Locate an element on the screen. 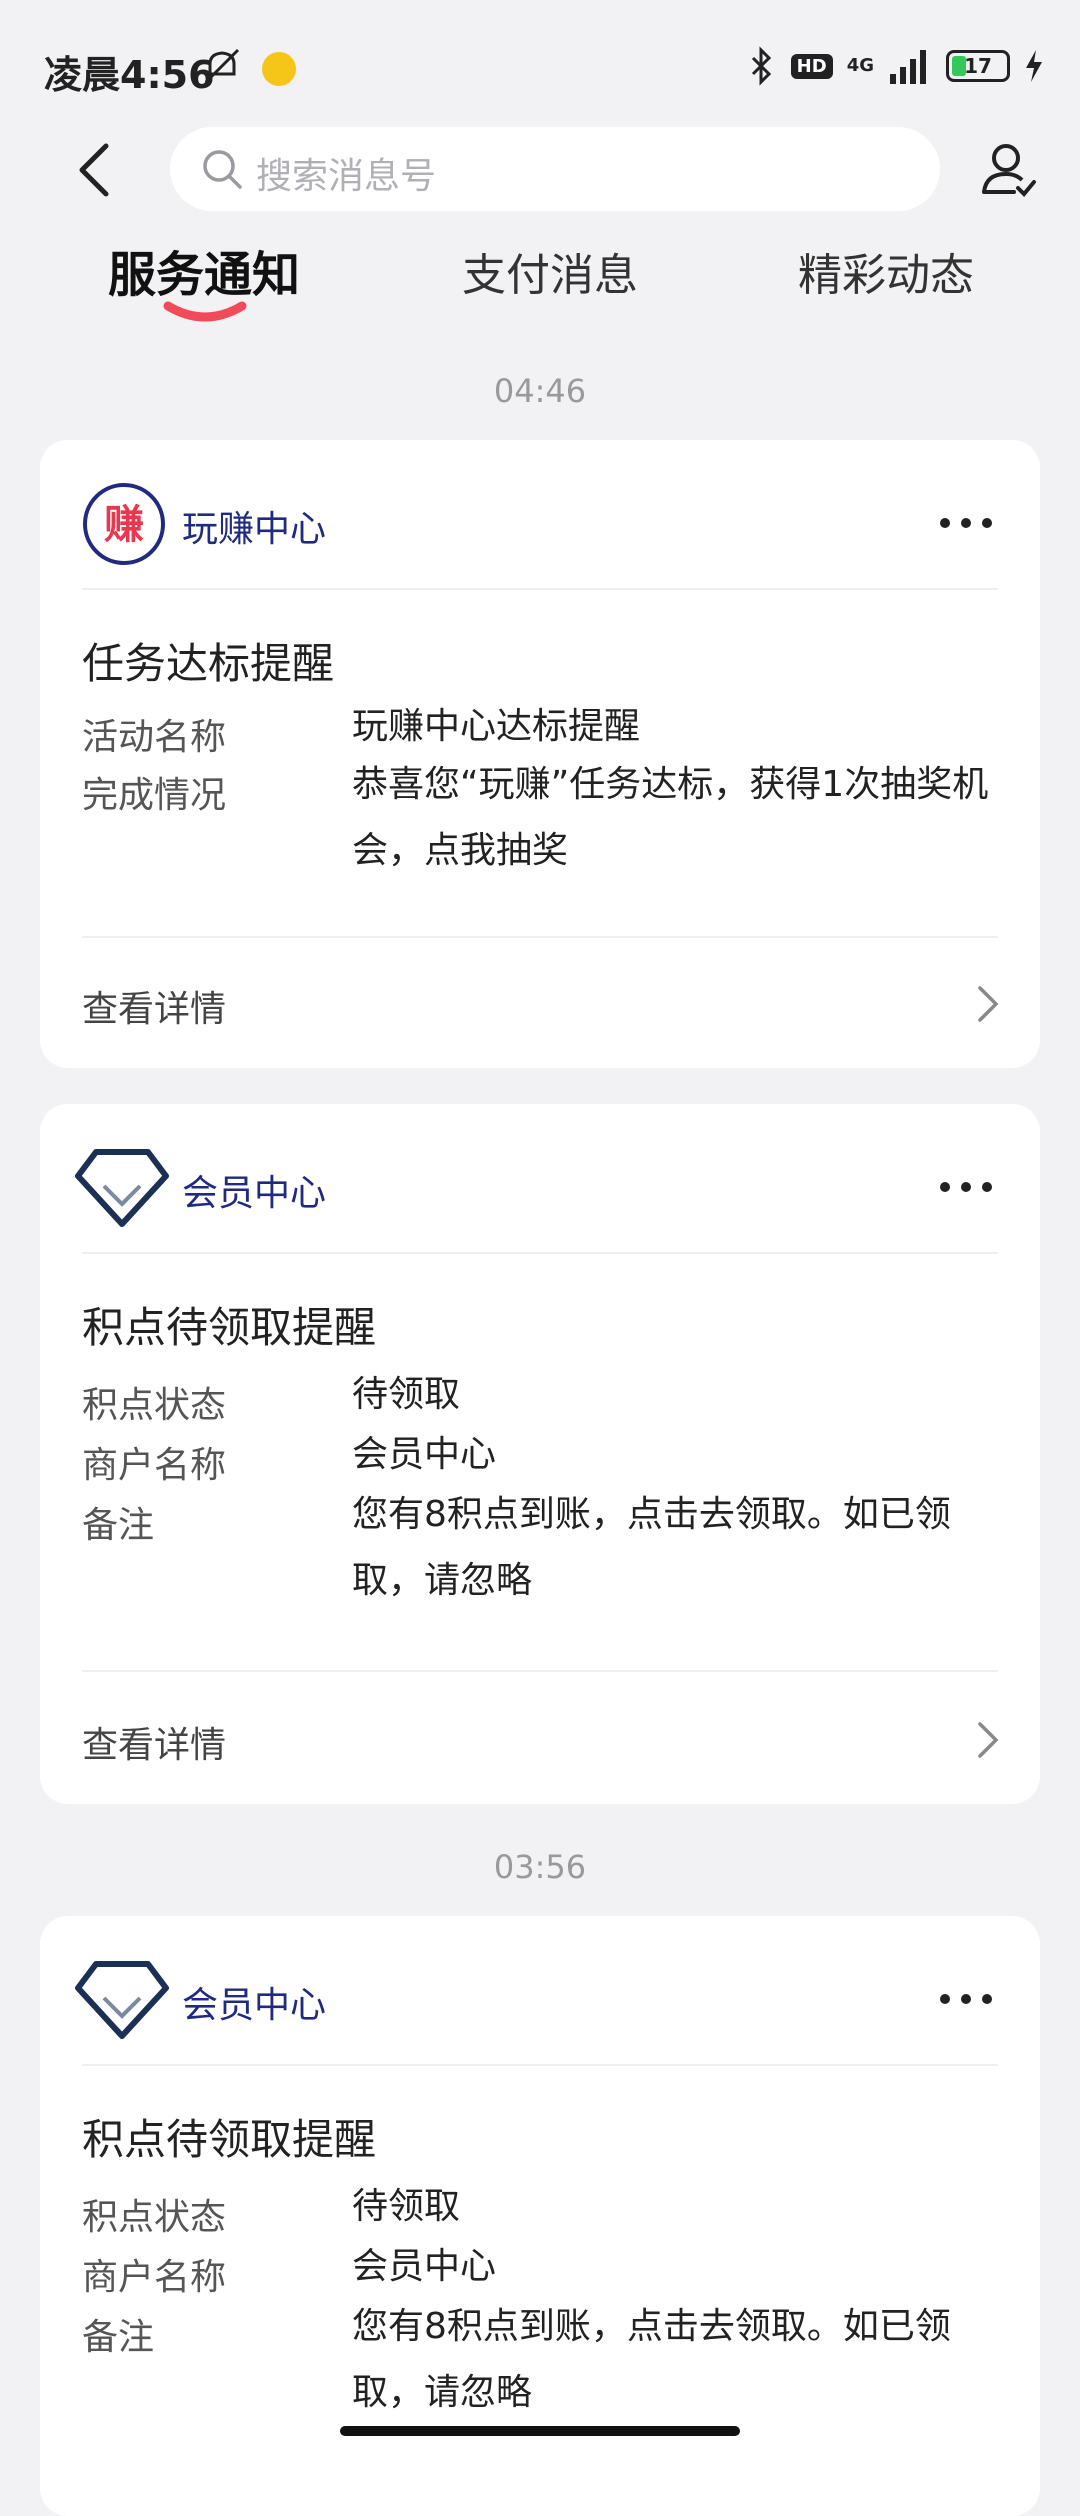 This screenshot has height=2516, width=1080. earn-center-logo: 赚 is located at coordinates (124, 524).